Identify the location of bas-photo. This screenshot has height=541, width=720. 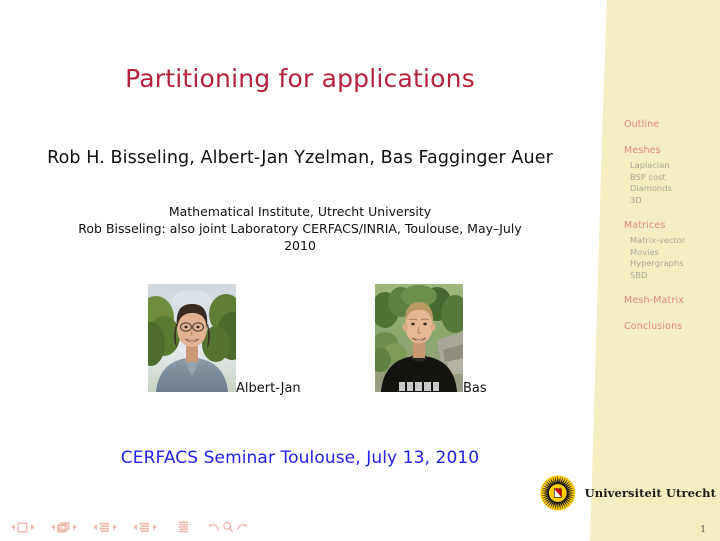
(419, 338).